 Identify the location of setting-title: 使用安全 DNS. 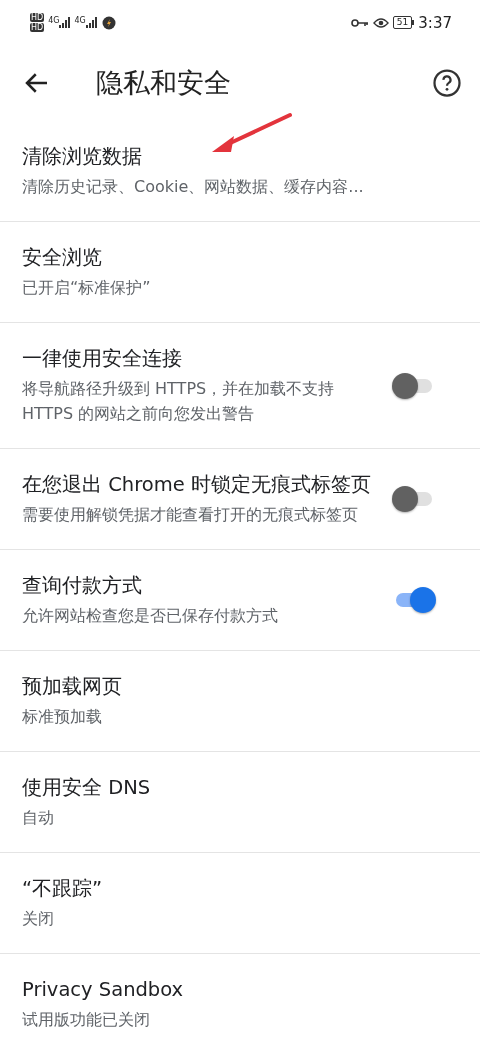
(87, 788).